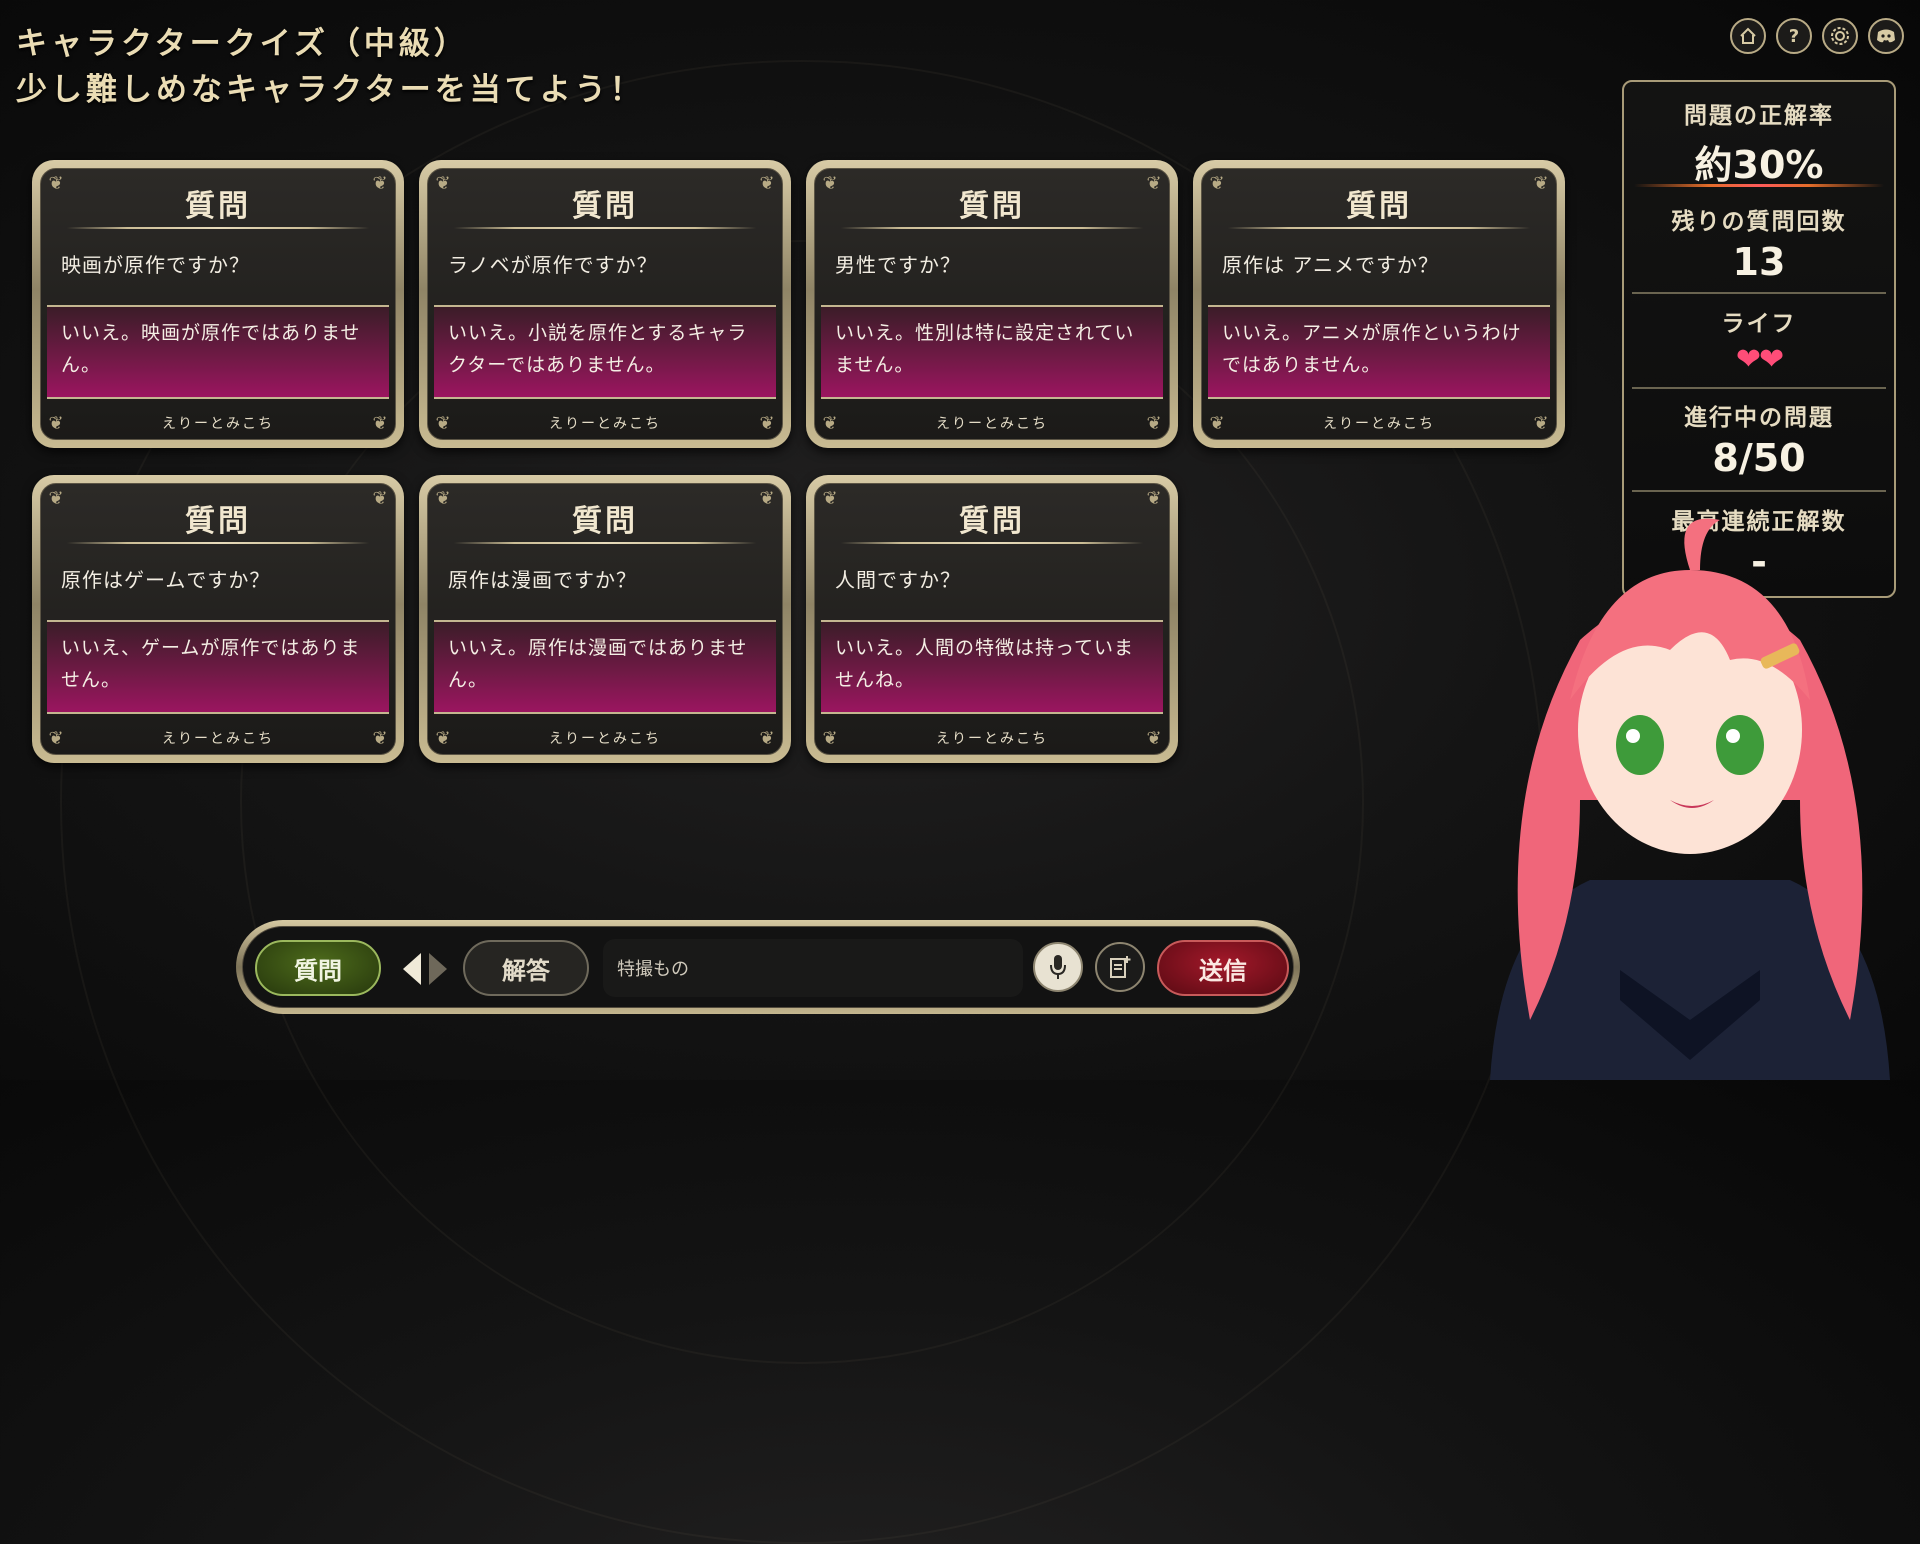 The height and width of the screenshot is (1544, 1920). I want to click on microphone-icon, so click(1058, 967).